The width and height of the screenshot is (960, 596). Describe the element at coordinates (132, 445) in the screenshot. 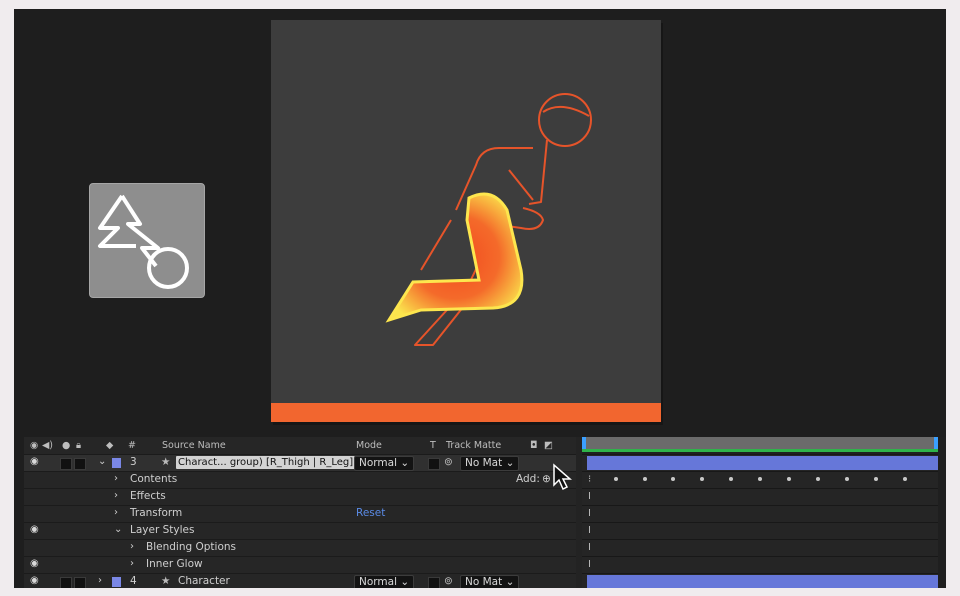

I see `col-num-header: #` at that location.